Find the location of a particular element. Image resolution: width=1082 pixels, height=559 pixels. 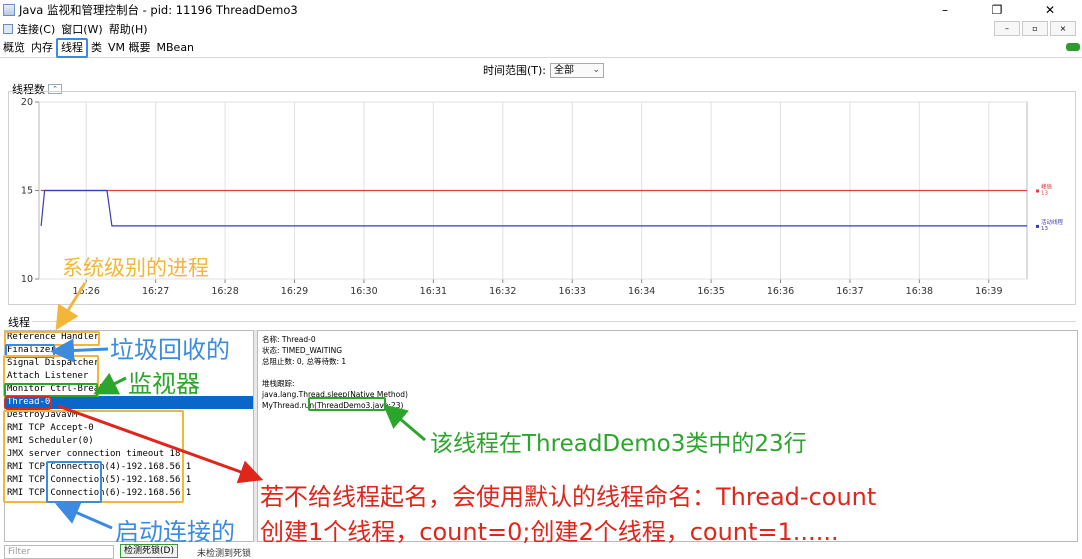

detail-stack-title: 堆栈跟踪: is located at coordinates (278, 383).